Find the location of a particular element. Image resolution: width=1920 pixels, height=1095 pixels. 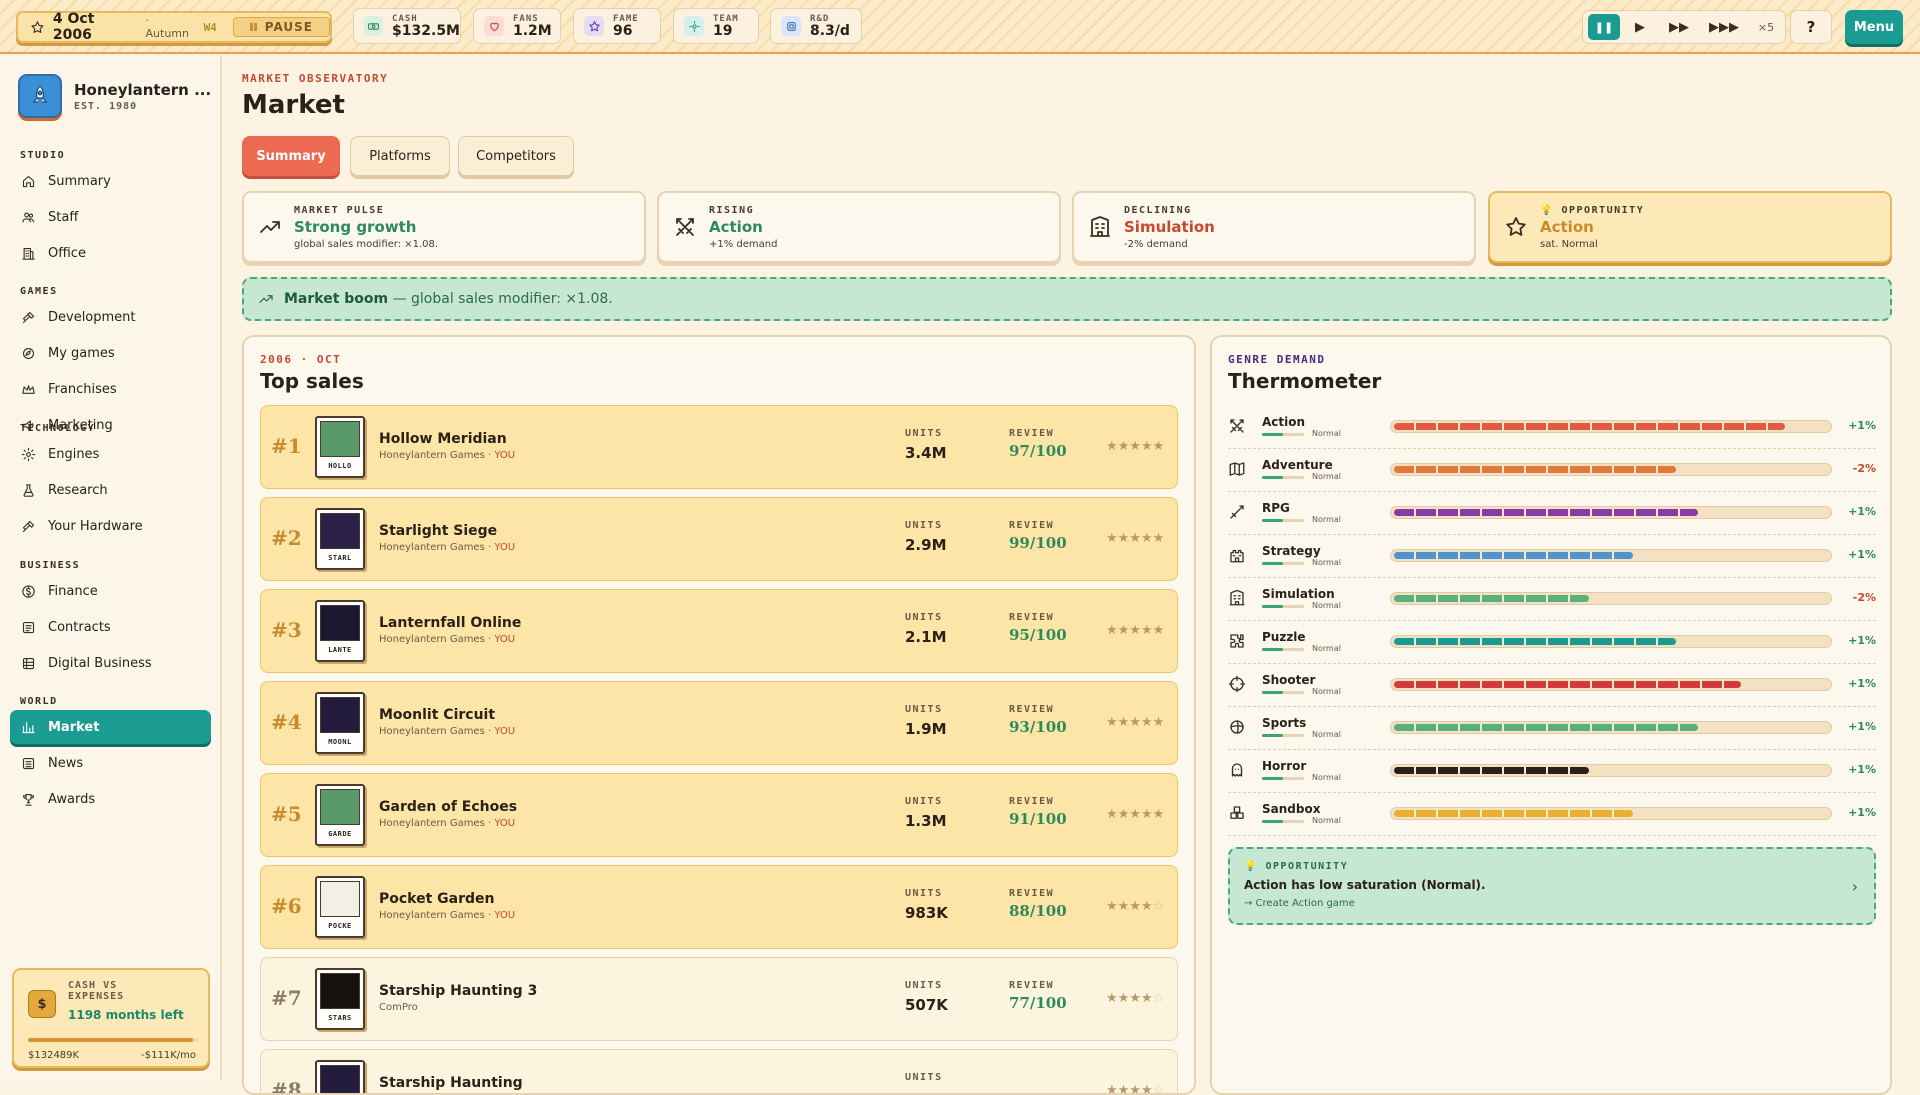

news-icon is located at coordinates (28, 763).